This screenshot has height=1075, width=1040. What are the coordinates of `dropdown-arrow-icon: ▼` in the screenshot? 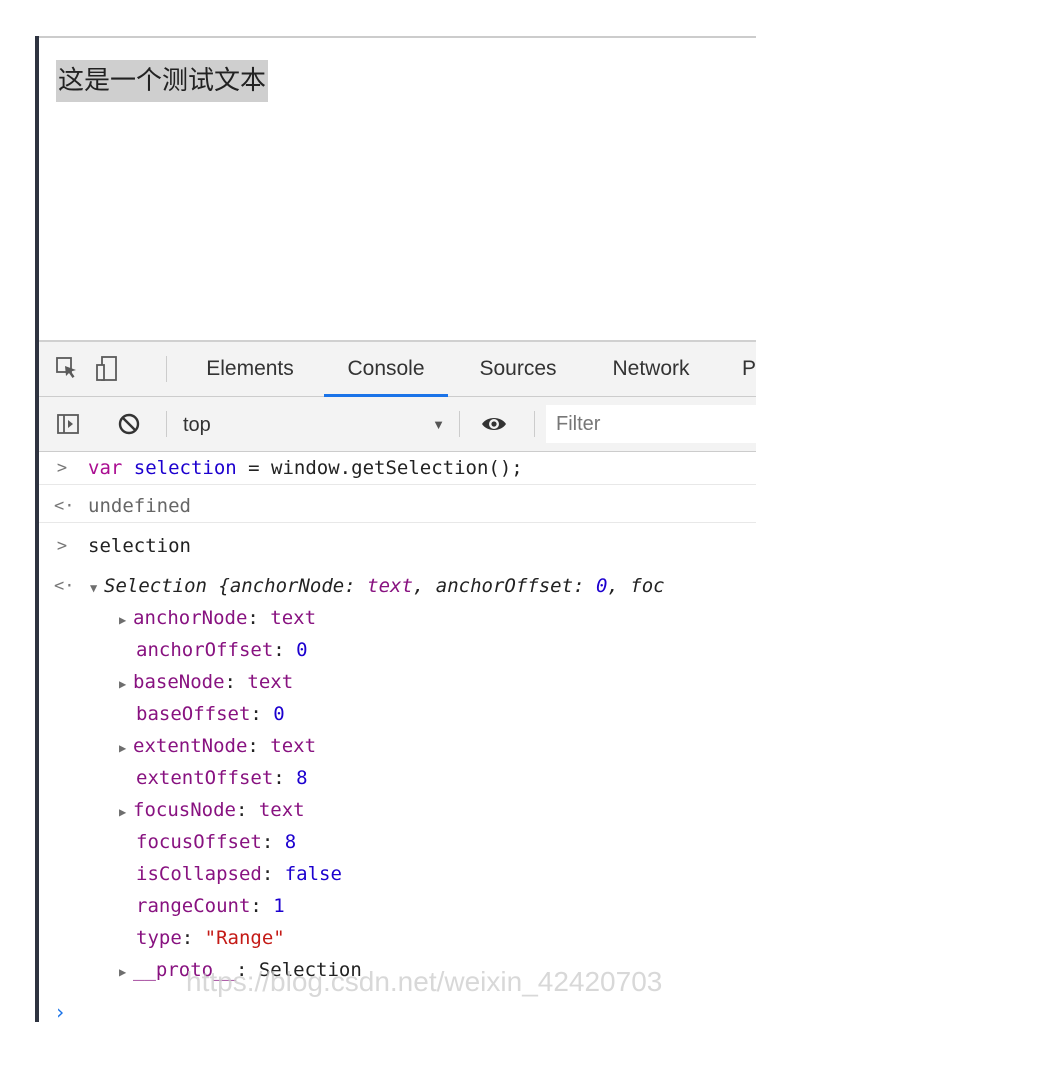 It's located at (438, 424).